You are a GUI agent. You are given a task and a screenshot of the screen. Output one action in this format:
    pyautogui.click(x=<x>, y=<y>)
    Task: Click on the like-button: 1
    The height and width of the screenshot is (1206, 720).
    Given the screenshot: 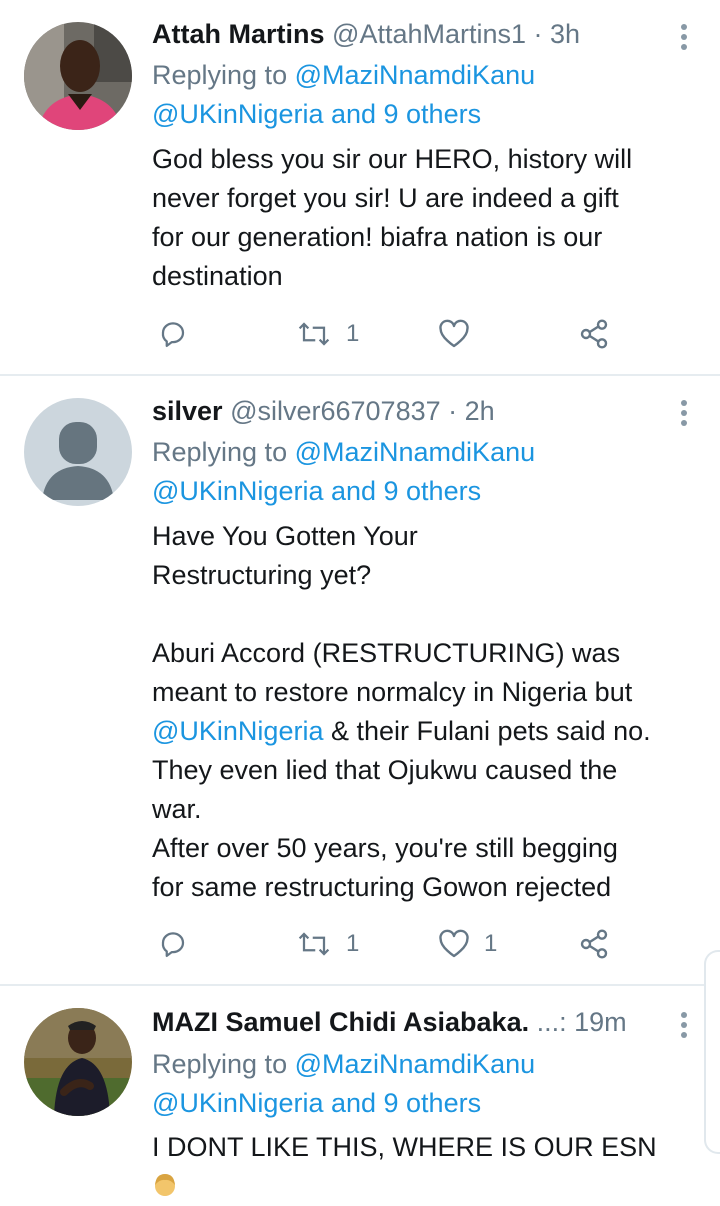 What is the action you would take?
    pyautogui.click(x=467, y=944)
    